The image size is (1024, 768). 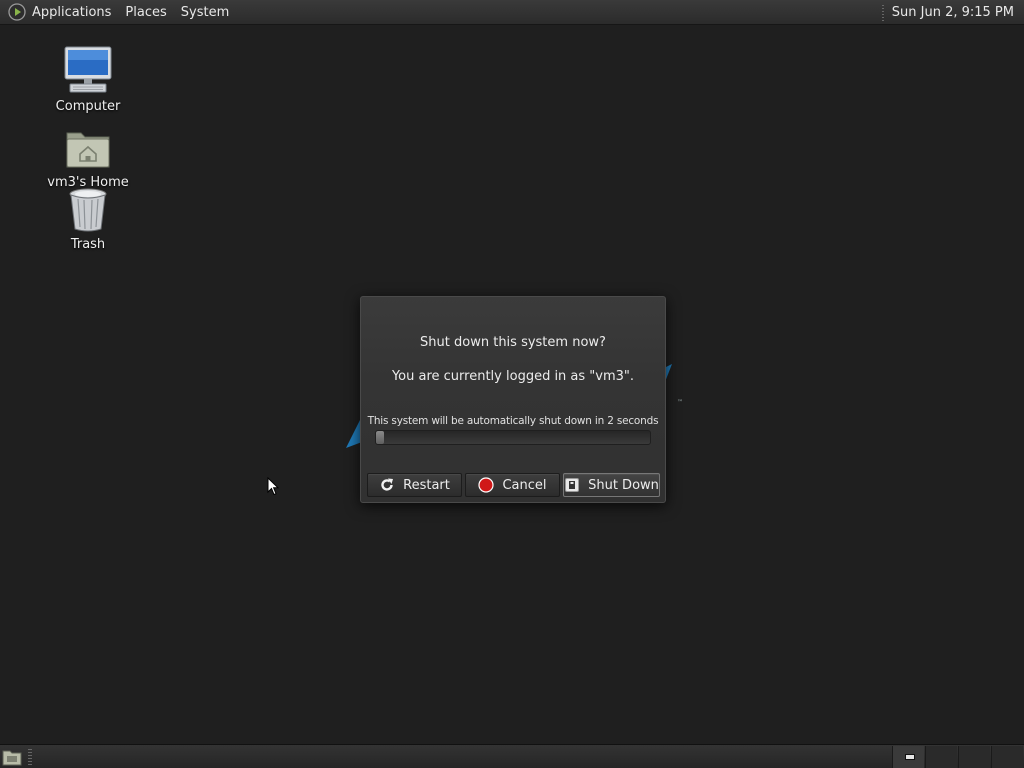 What do you see at coordinates (524, 485) in the screenshot?
I see `cancel-button-label: Cancel` at bounding box center [524, 485].